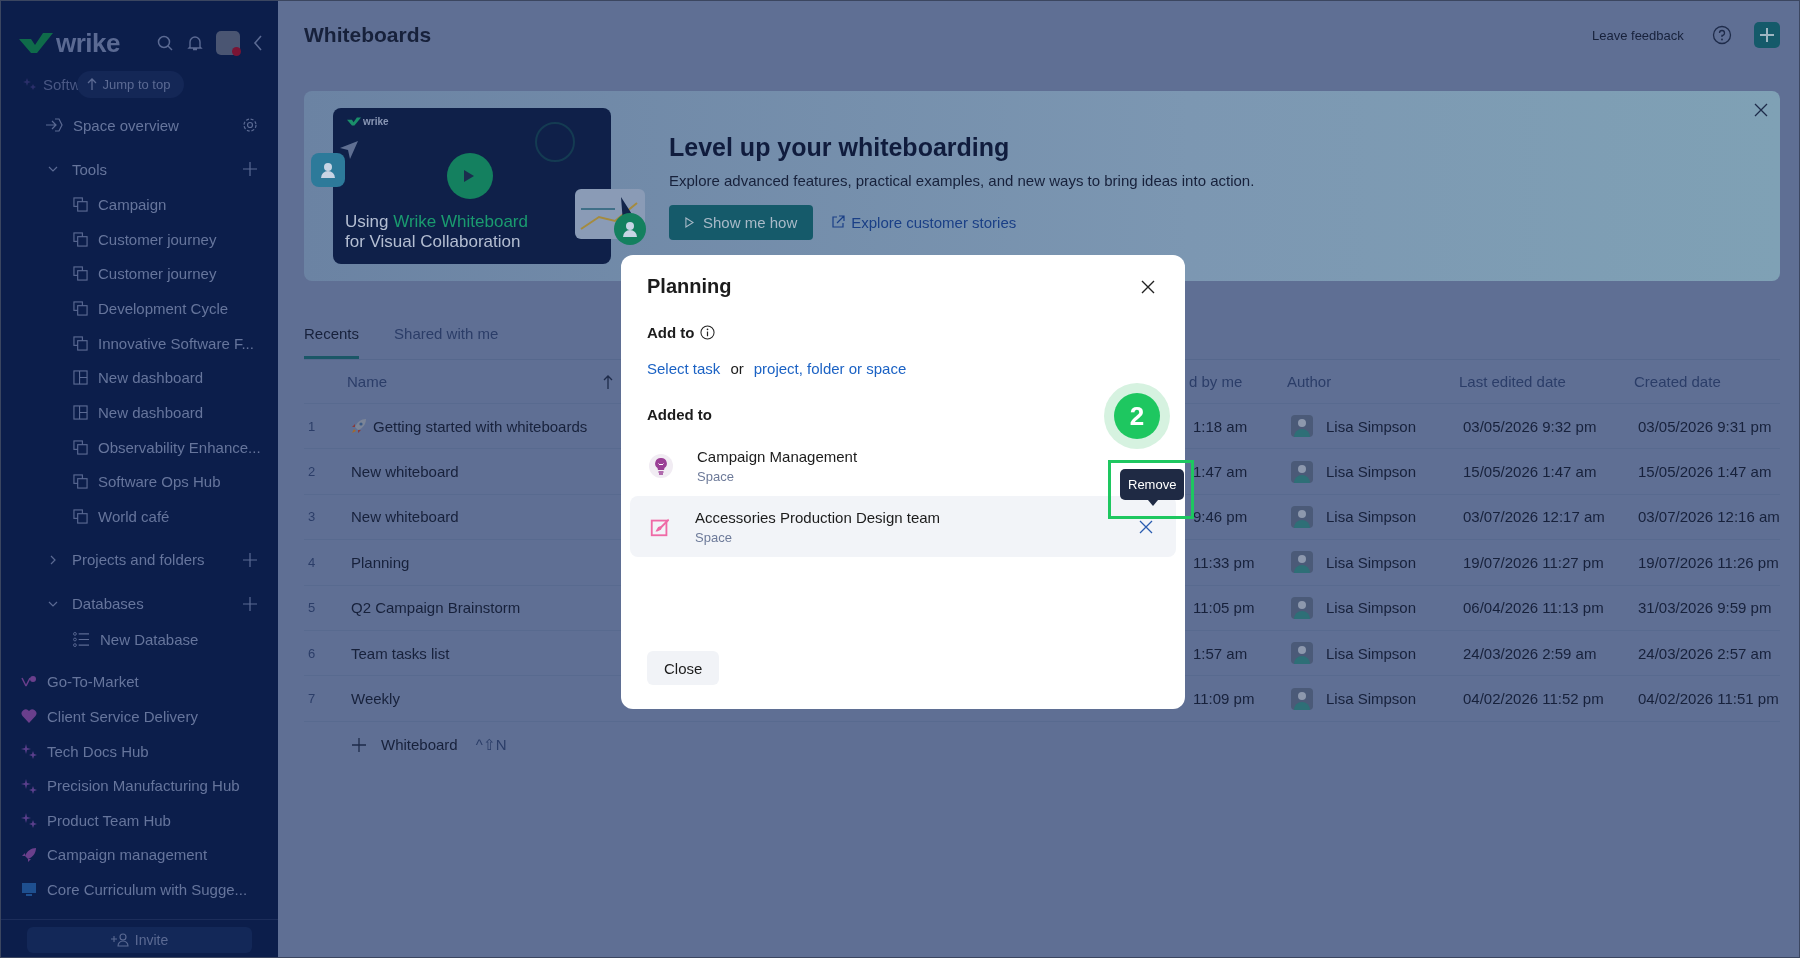  I want to click on section-label: Added to, so click(679, 414).